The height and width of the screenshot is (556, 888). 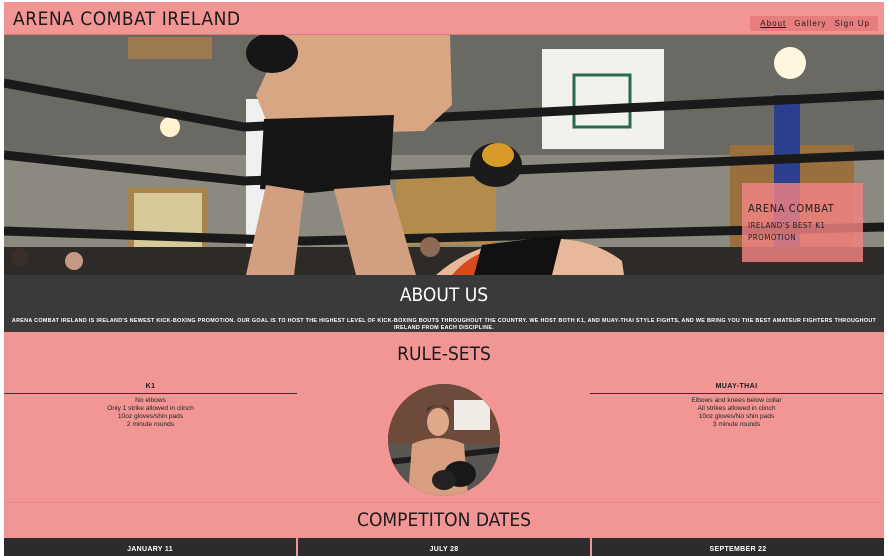 What do you see at coordinates (150, 400) in the screenshot?
I see `k1-rule-item: No elbows` at bounding box center [150, 400].